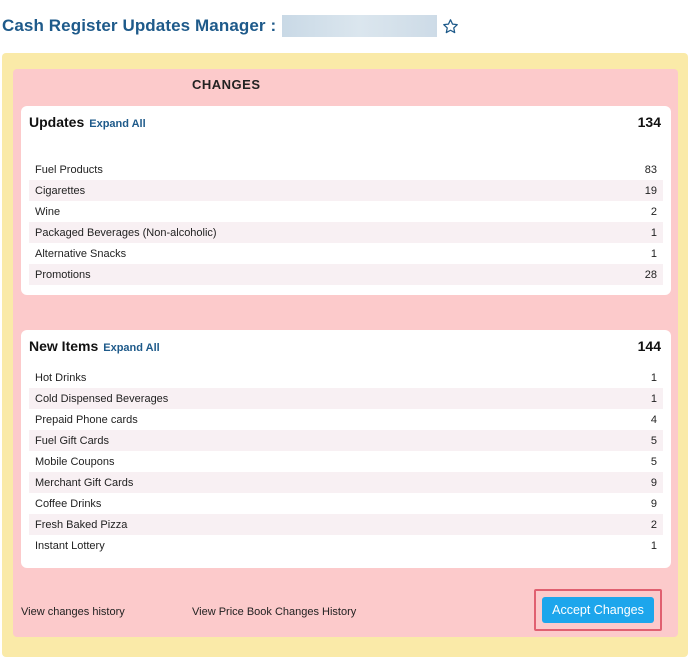  Describe the element at coordinates (226, 84) in the screenshot. I see `changes-heading: CHANGES` at that location.